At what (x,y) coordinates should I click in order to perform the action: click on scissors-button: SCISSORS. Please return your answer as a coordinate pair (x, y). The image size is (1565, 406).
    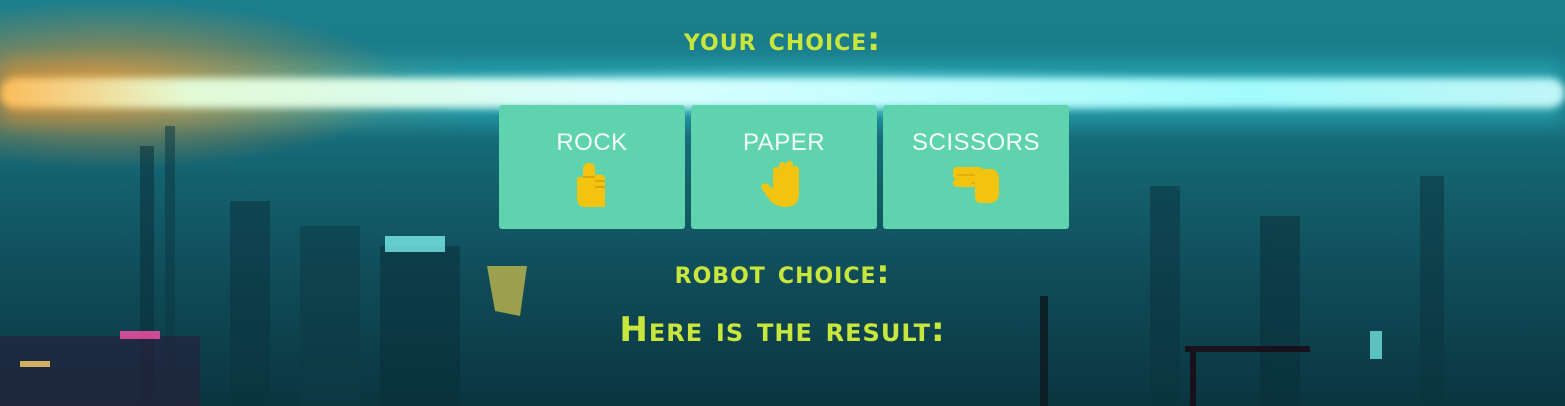
    Looking at the image, I should click on (976, 167).